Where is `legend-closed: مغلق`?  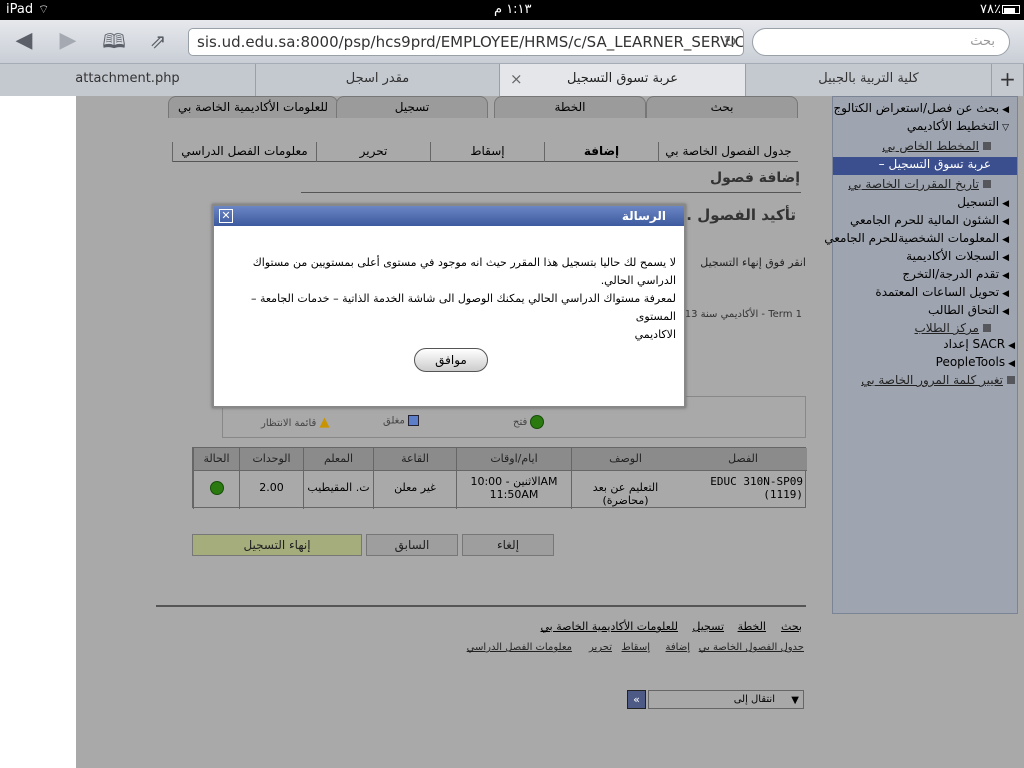
legend-closed: مغلق is located at coordinates (401, 421).